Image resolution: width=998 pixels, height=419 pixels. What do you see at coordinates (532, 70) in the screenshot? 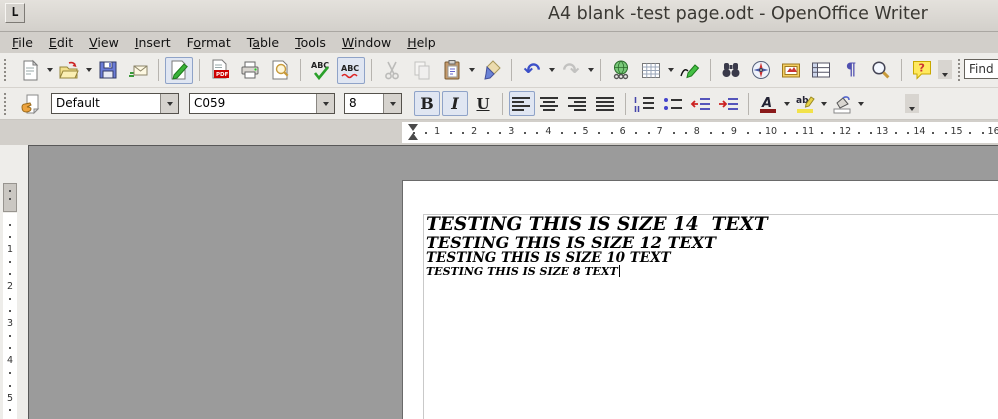
I see `undo-button: ↶` at bounding box center [532, 70].